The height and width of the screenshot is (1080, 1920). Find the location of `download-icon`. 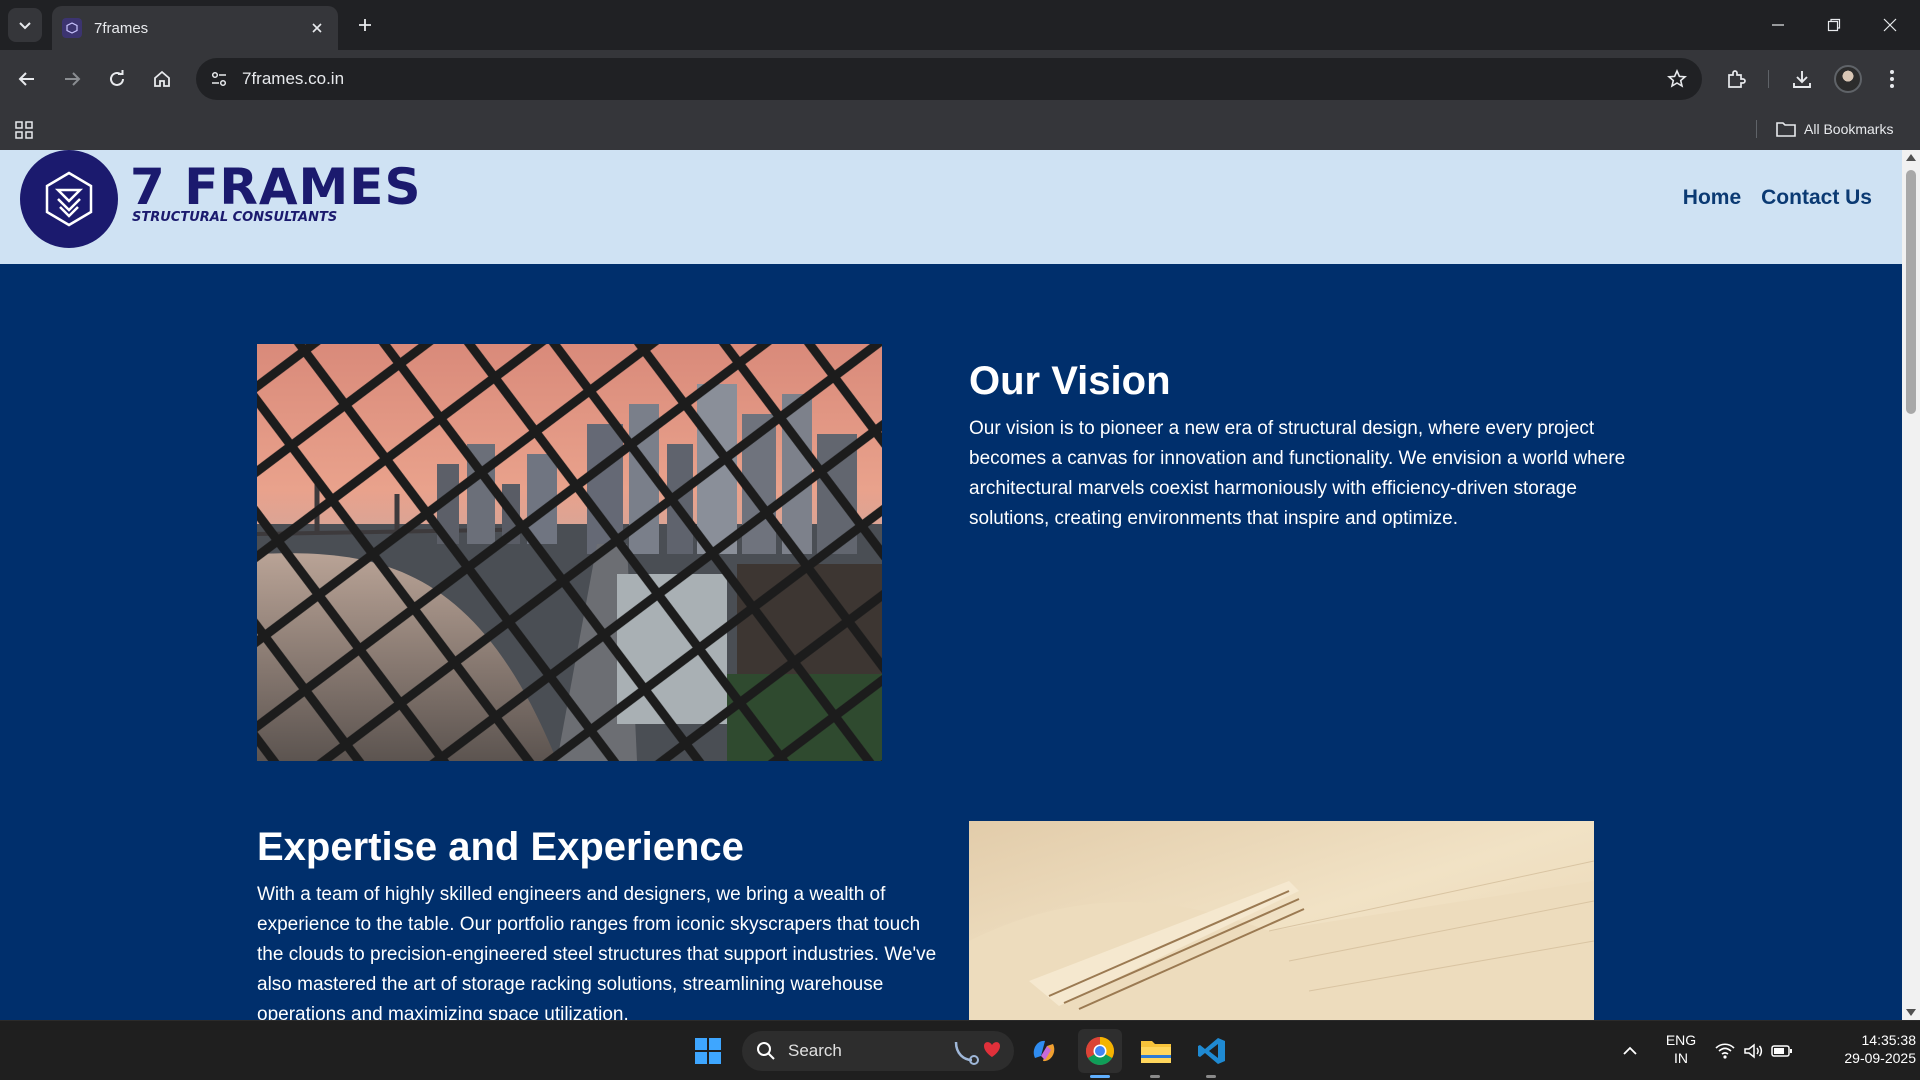

download-icon is located at coordinates (1802, 79).